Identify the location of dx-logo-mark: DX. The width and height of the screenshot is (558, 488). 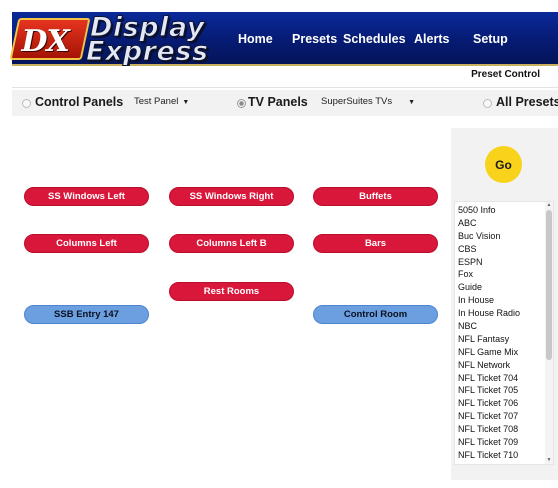
(45, 41).